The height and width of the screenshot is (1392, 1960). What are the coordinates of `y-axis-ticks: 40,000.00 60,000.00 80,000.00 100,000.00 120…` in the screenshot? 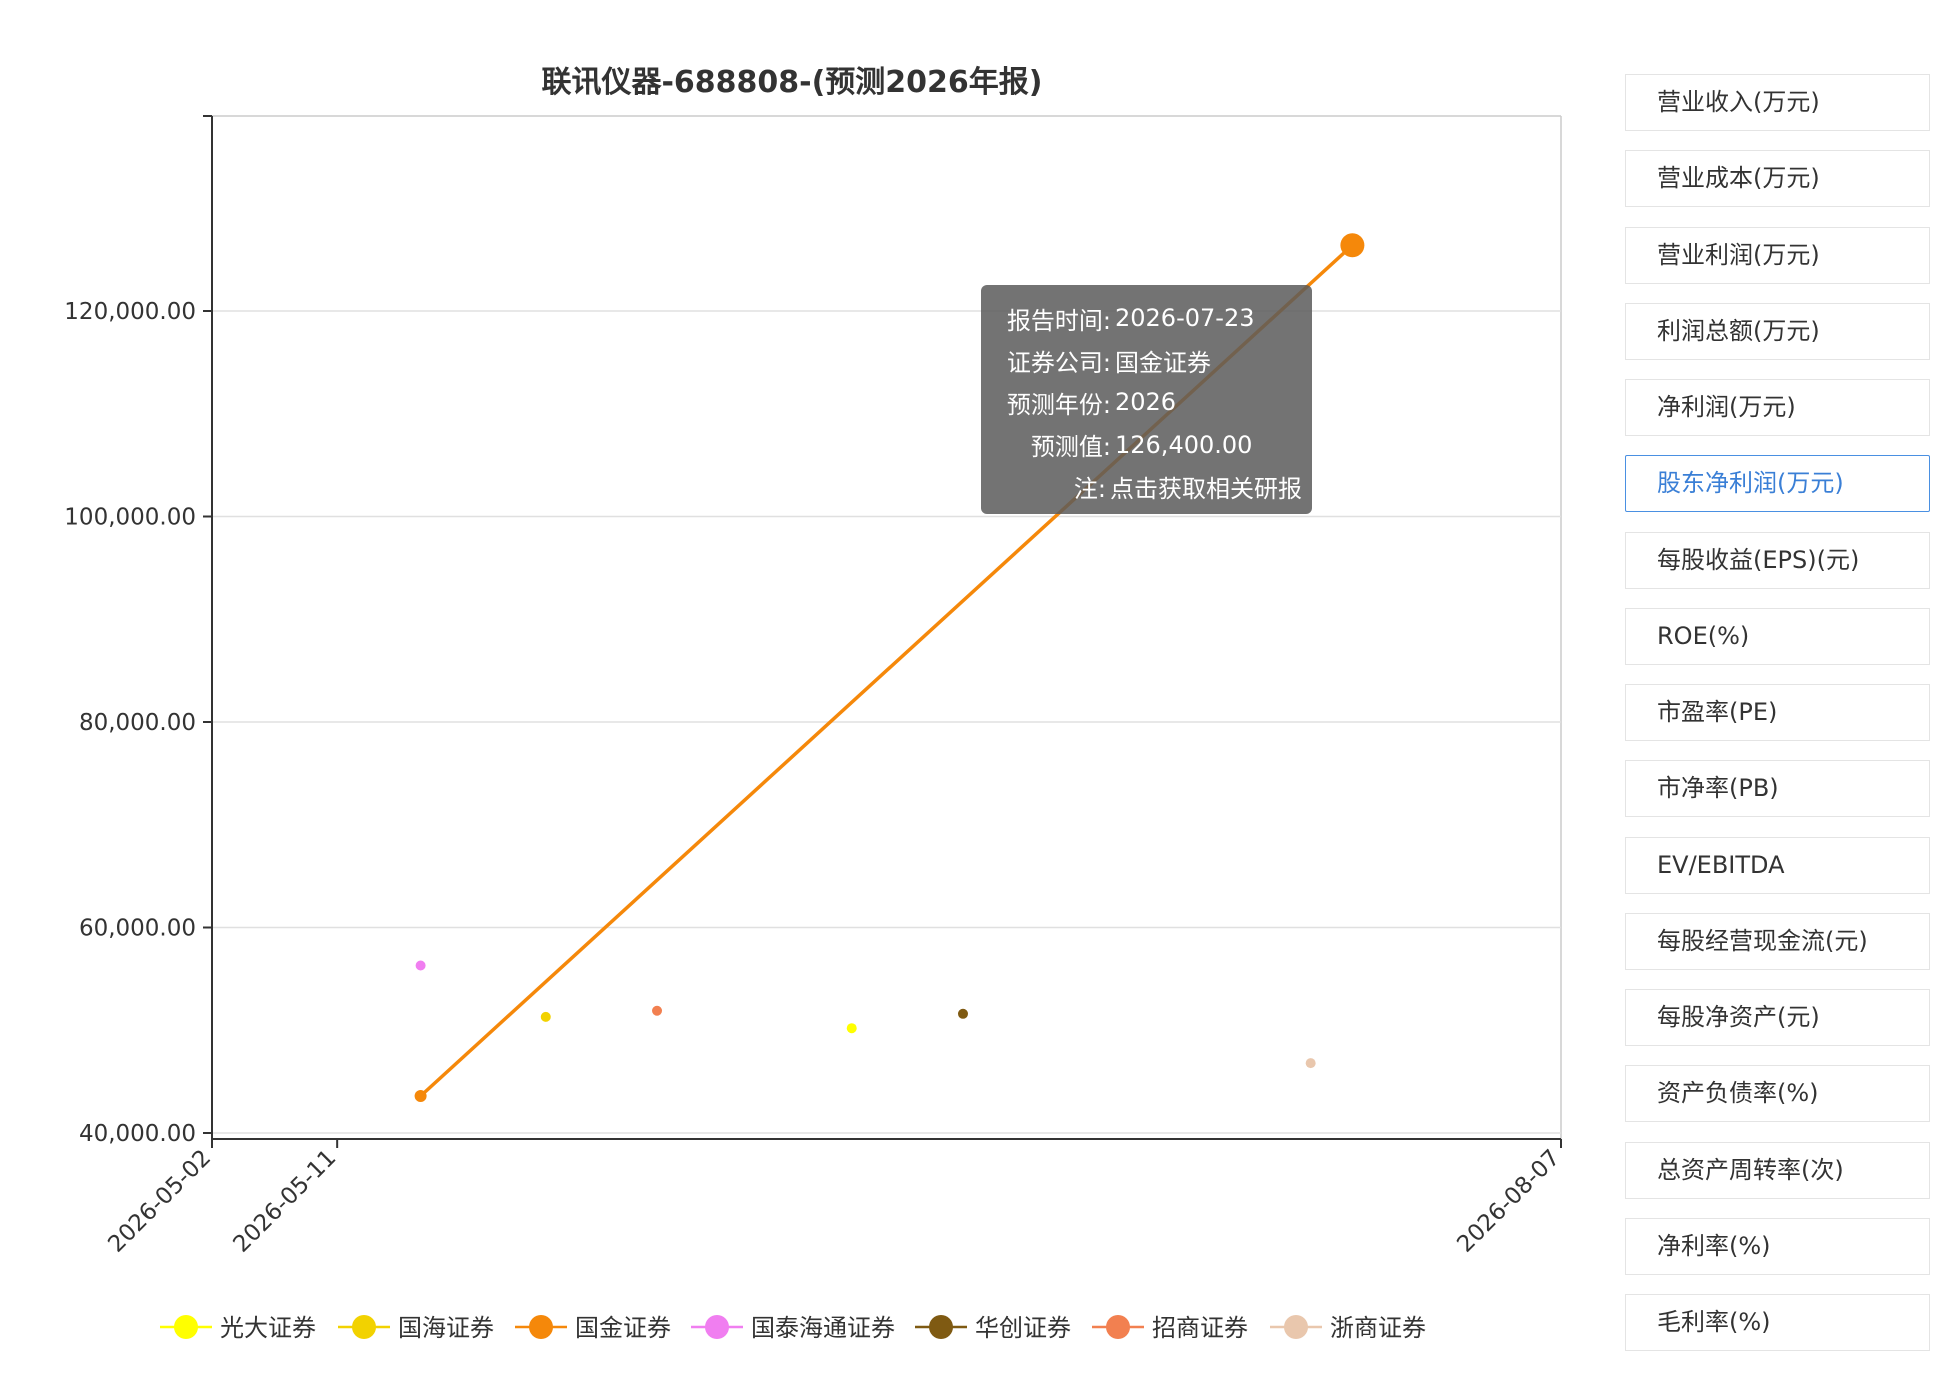 It's located at (138, 631).